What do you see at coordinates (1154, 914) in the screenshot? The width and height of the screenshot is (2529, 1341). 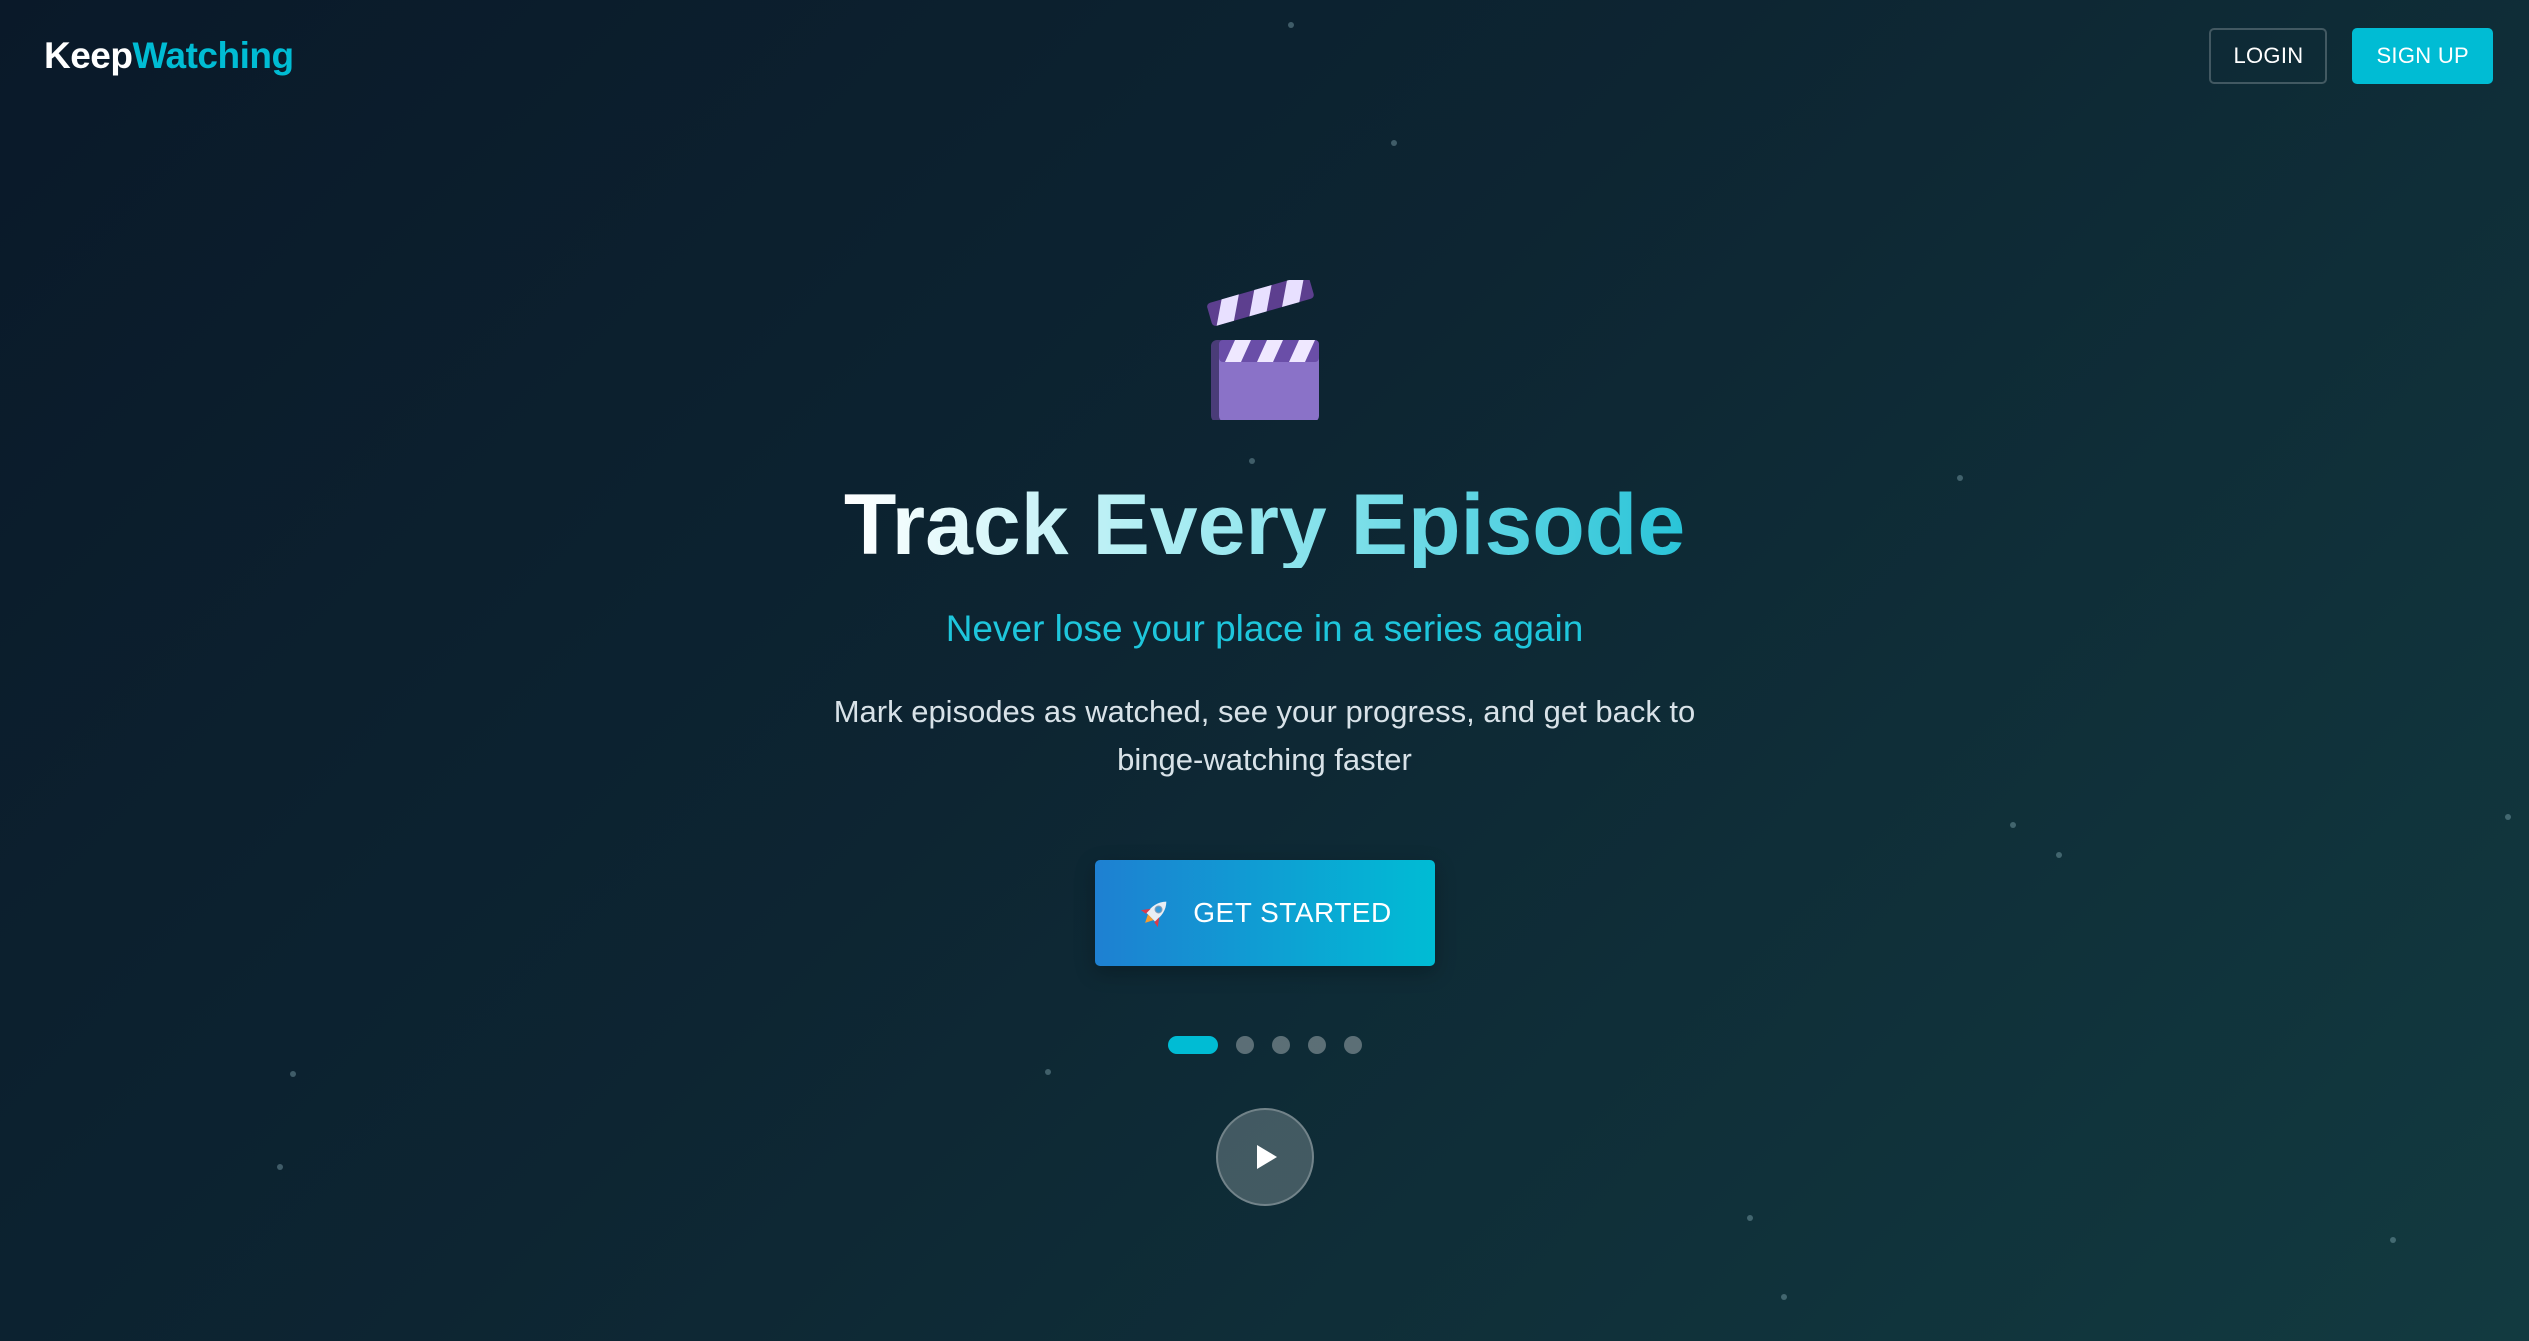 I see `rocket-icon` at bounding box center [1154, 914].